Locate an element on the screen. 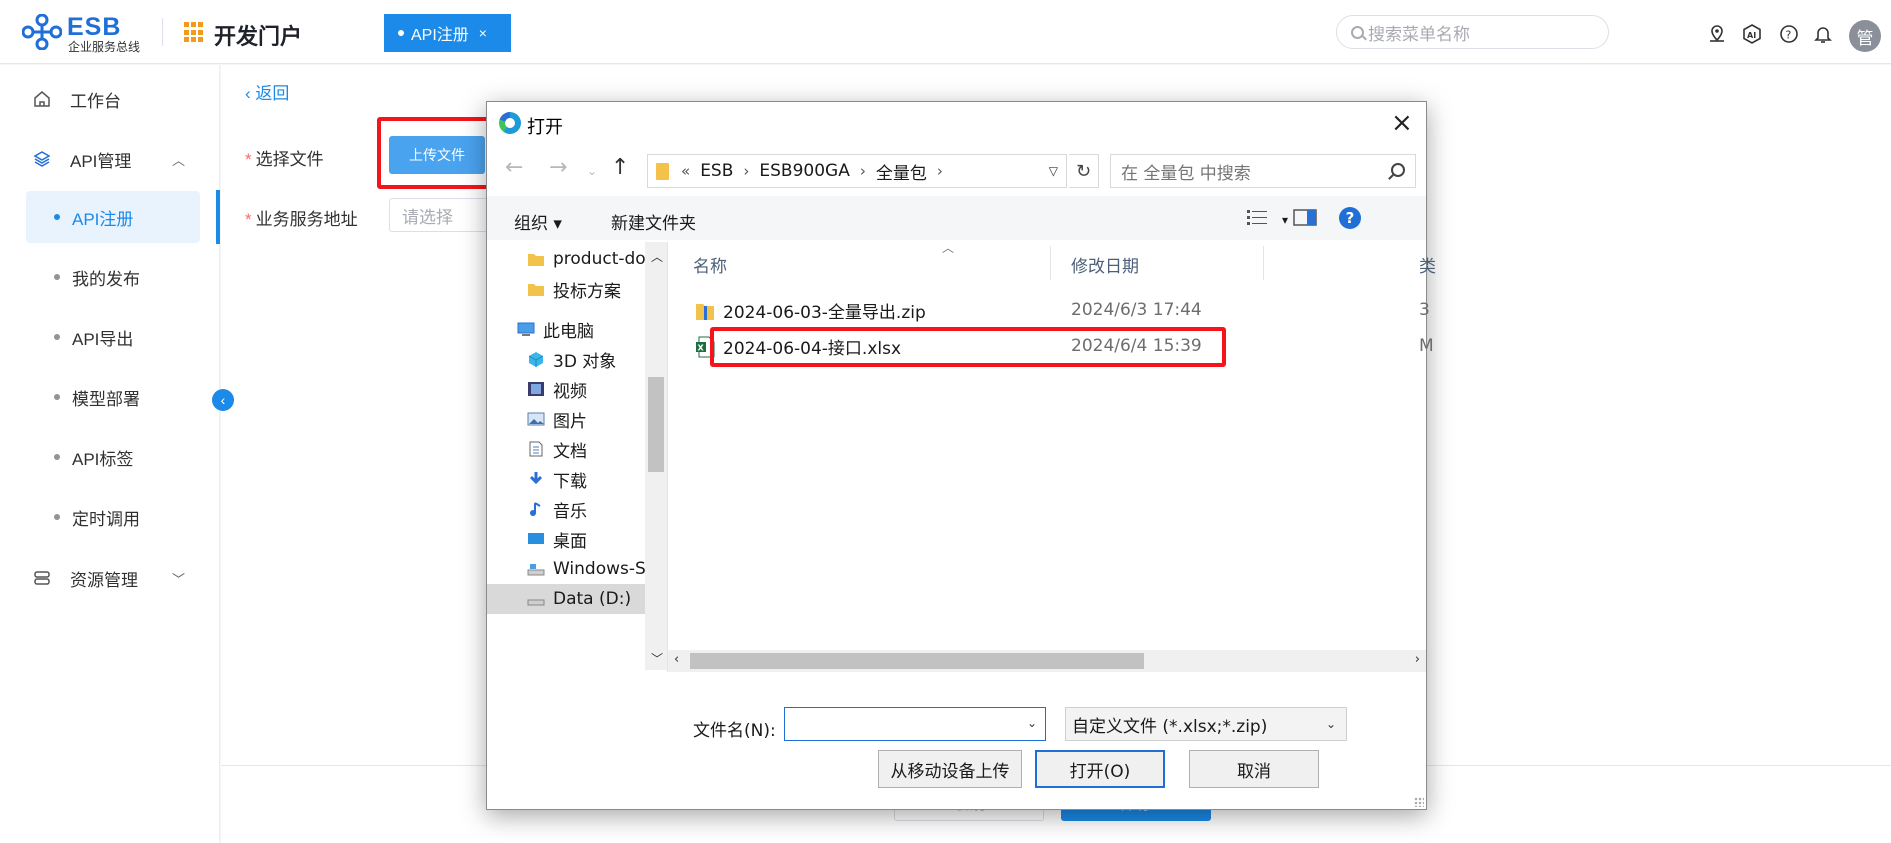 The image size is (1891, 843). svg-text: AI is located at coordinates (1751, 35).